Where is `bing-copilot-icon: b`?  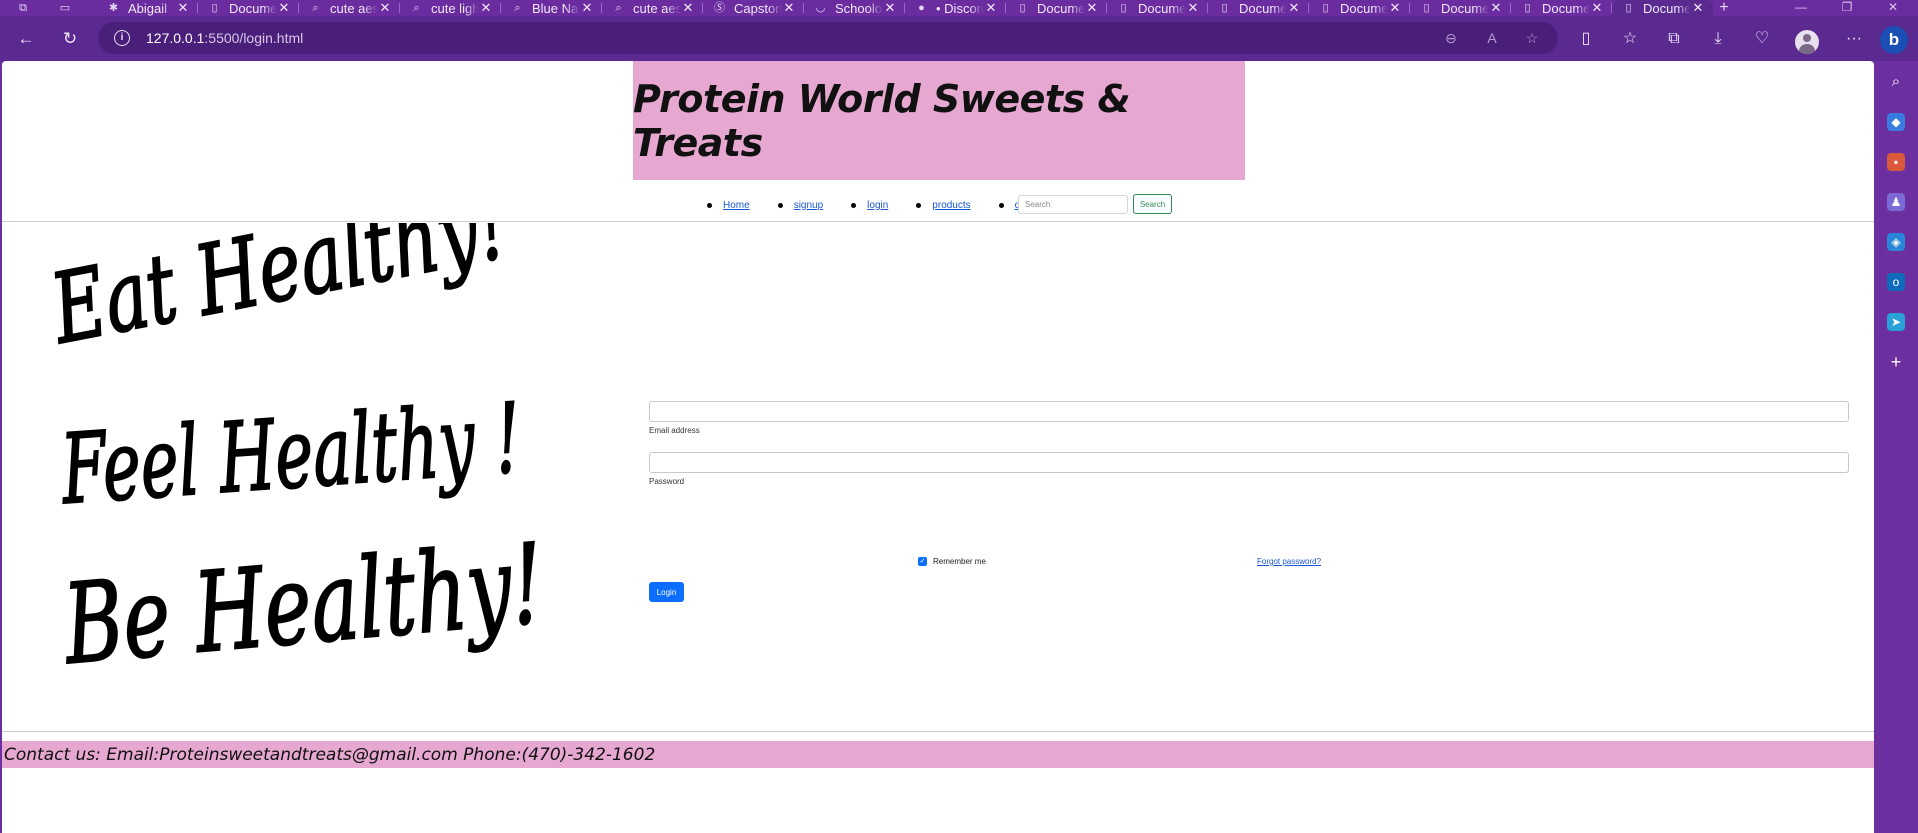
bing-copilot-icon: b is located at coordinates (1894, 40).